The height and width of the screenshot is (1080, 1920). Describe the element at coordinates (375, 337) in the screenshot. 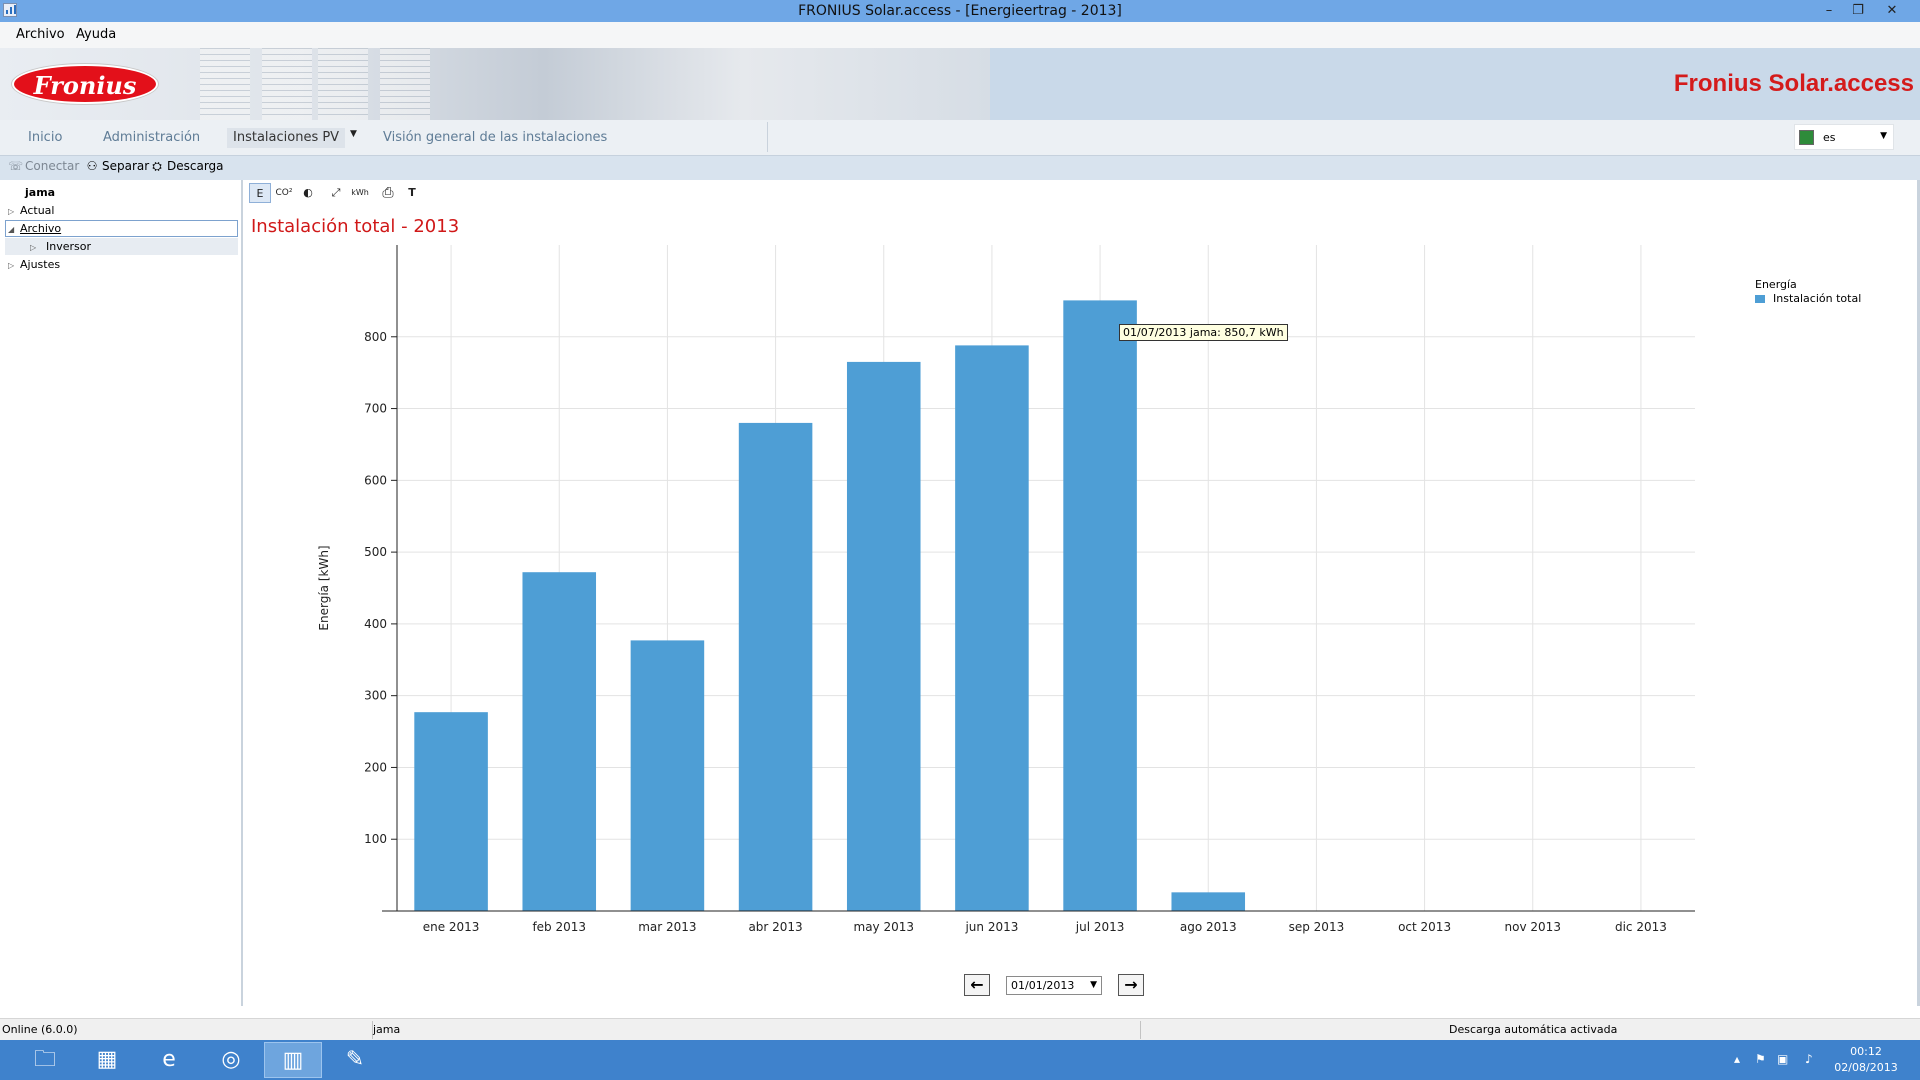

I see `y-tick-label: 800` at that location.